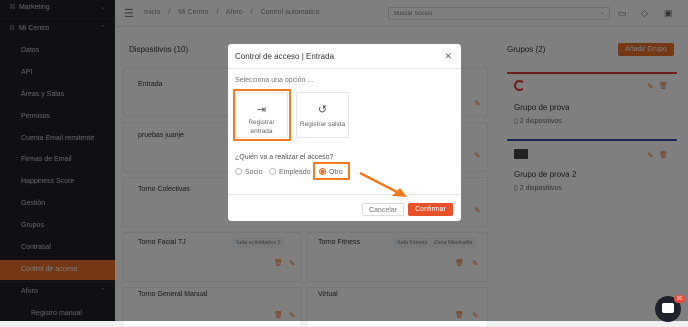 This screenshot has height=327, width=688. Describe the element at coordinates (448, 56) in the screenshot. I see `close-icon: ✕` at that location.